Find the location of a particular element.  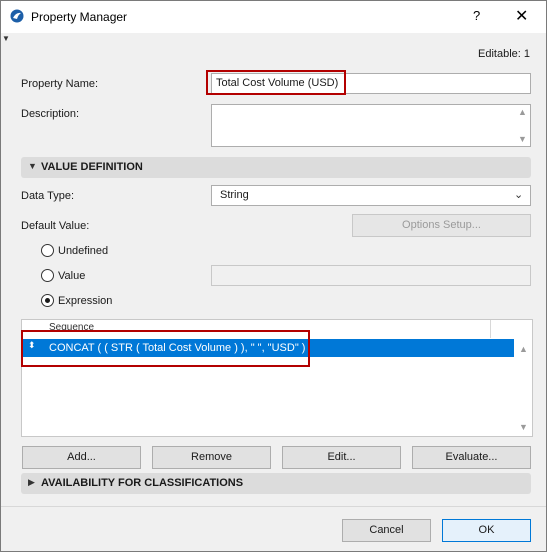

footer-divider is located at coordinates (273, 506).